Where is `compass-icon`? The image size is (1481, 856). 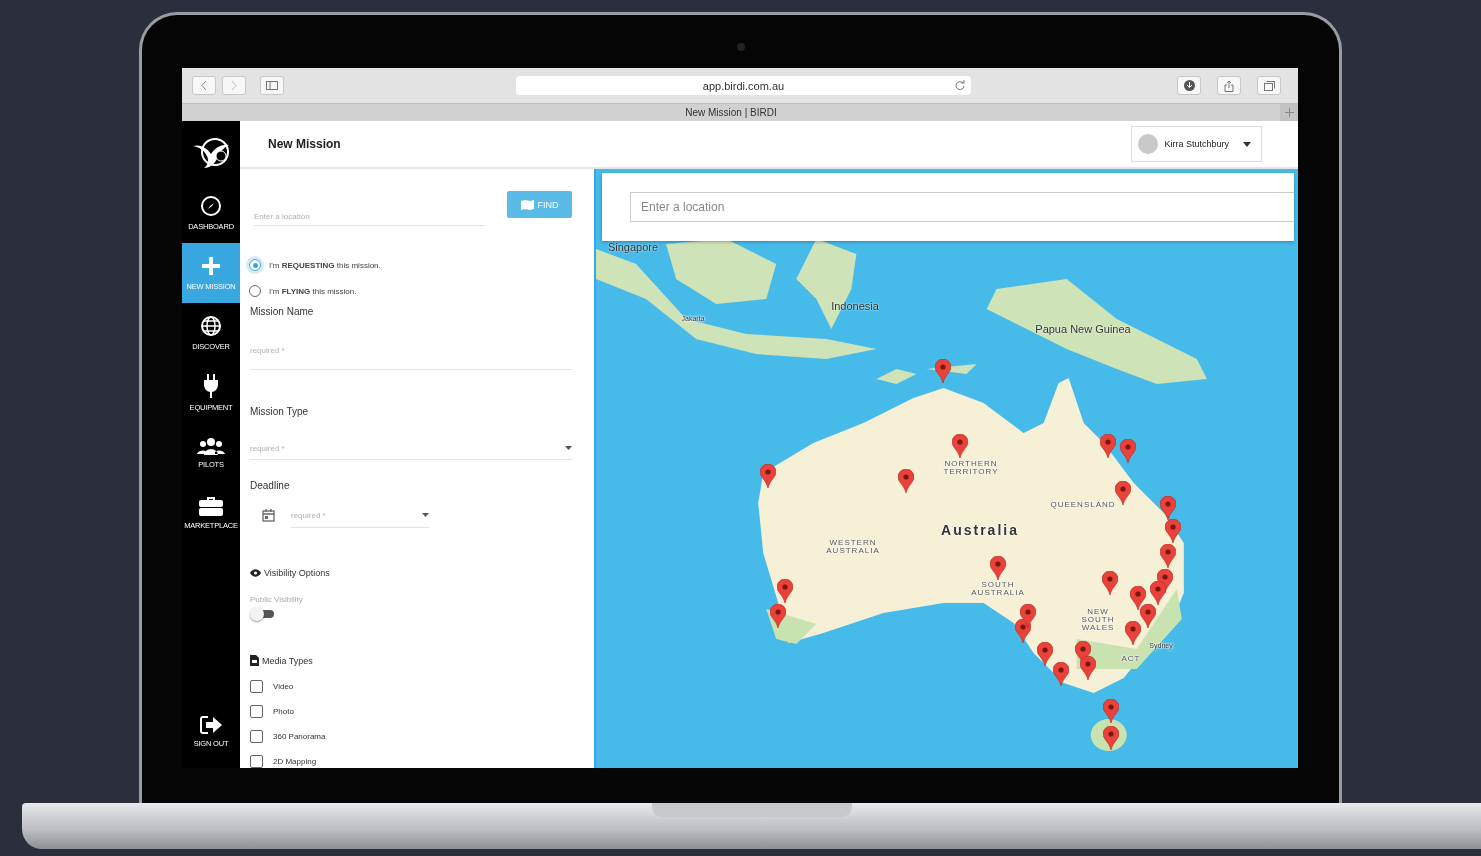
compass-icon is located at coordinates (211, 206).